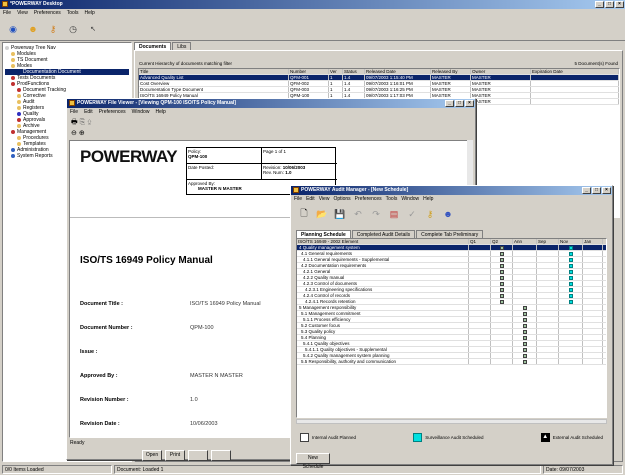 The height and width of the screenshot is (475, 625). I want to click on audit-column-header: Jan, so click(593, 241).